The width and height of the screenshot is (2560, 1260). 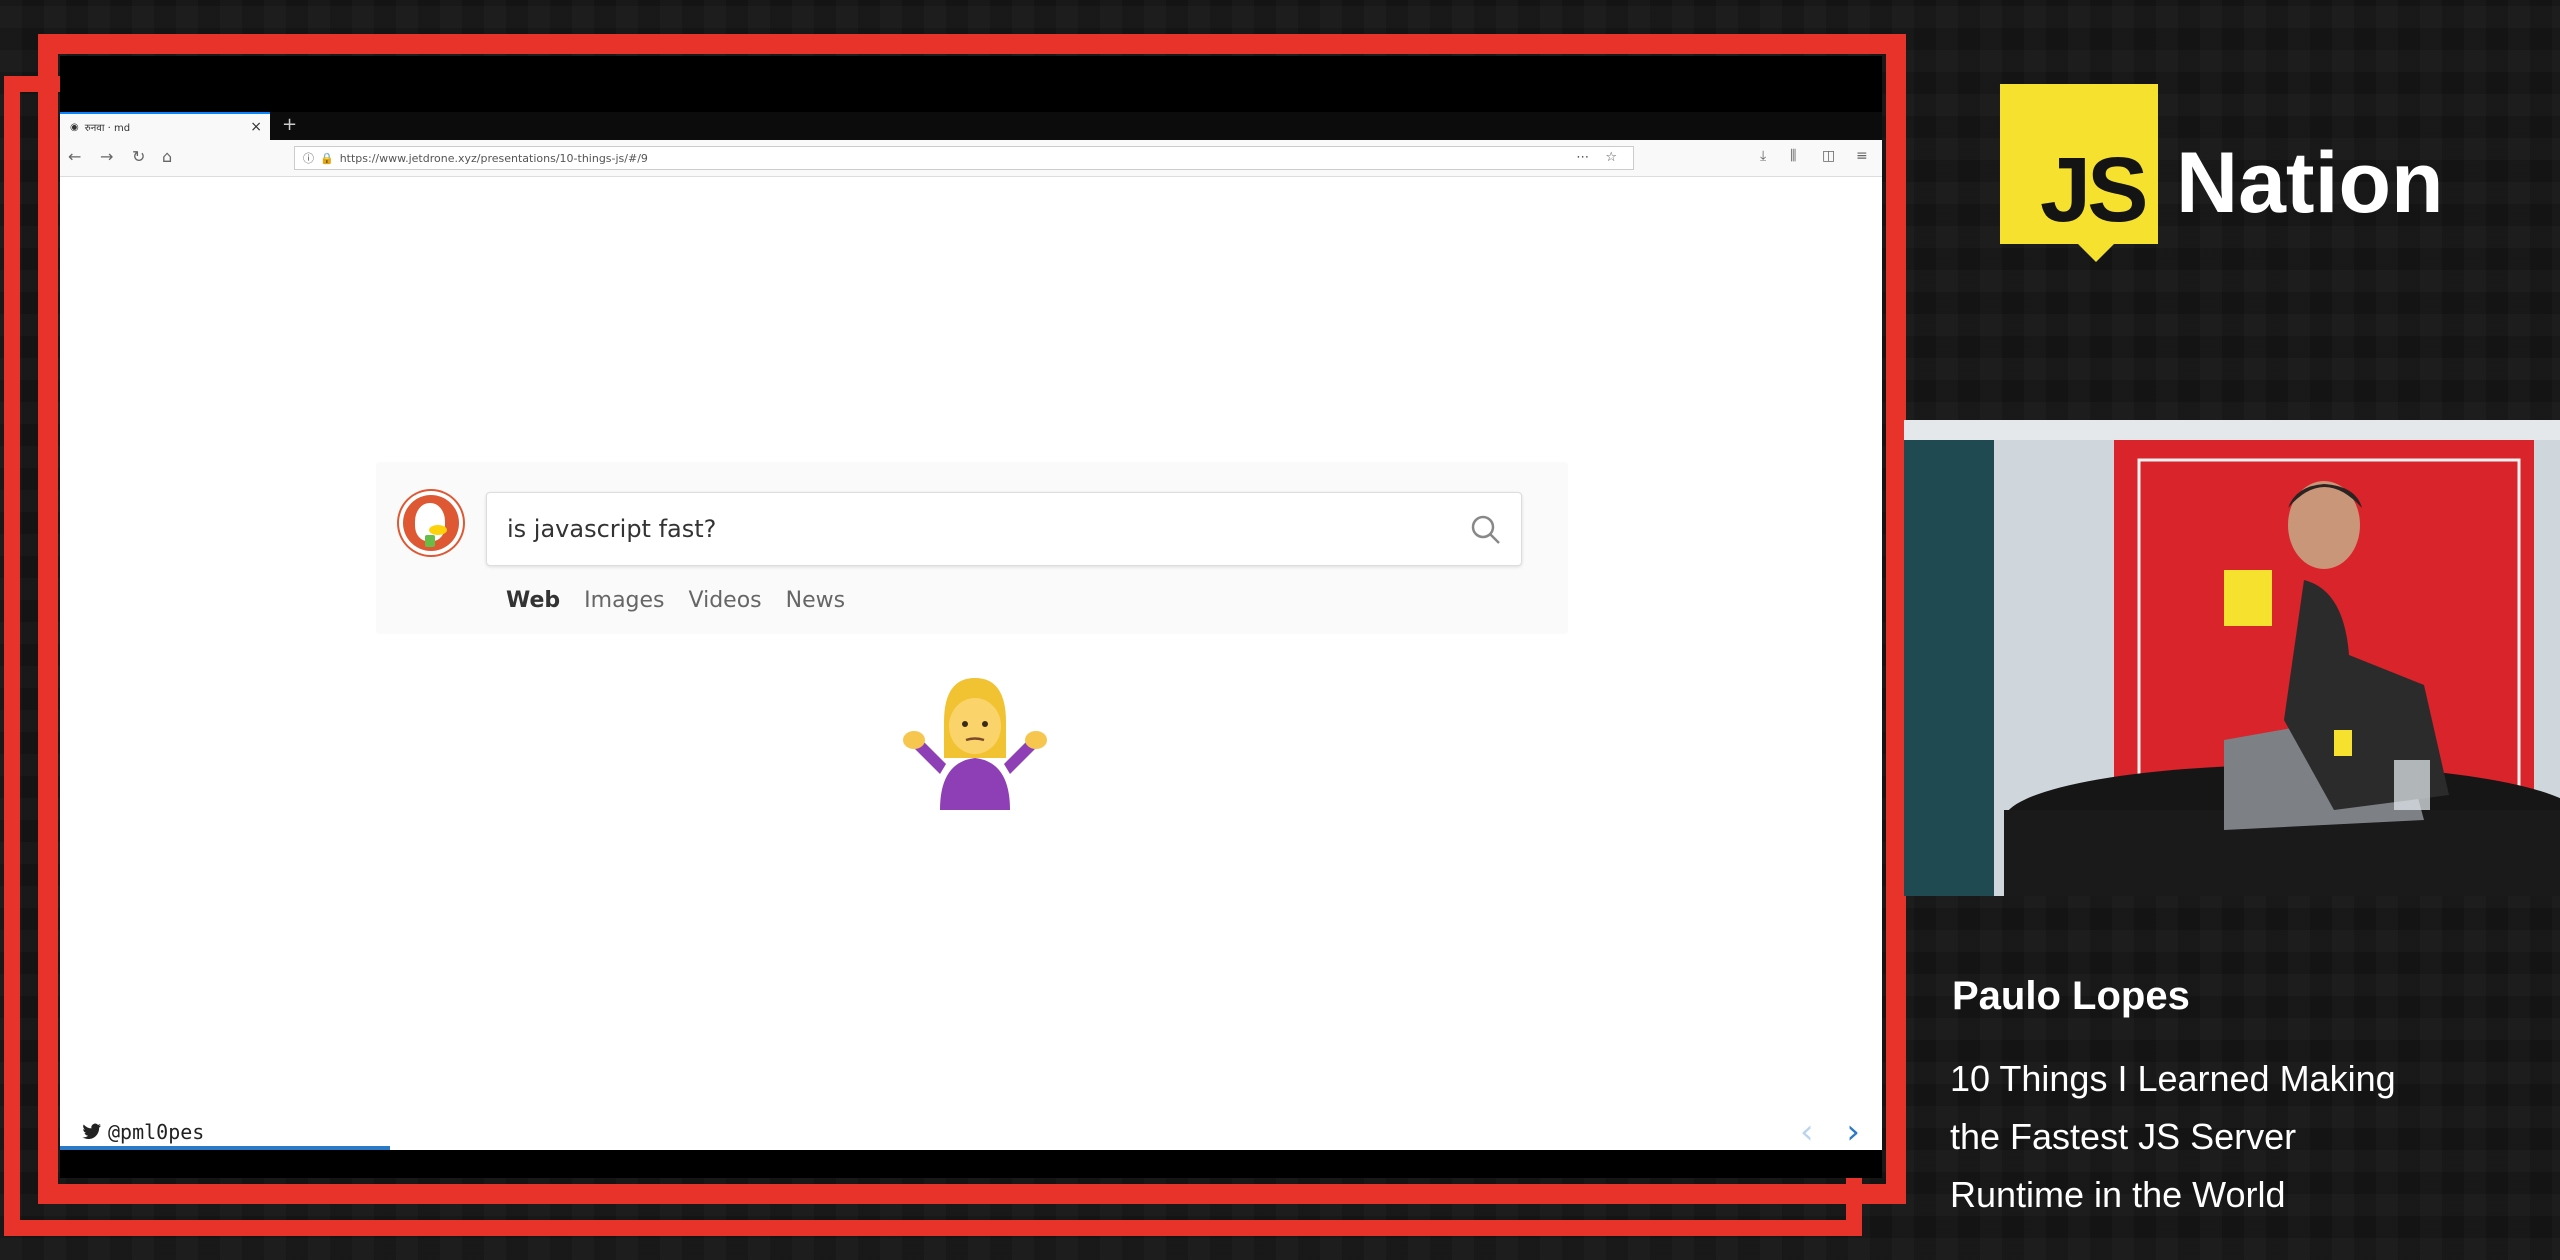 I want to click on new-tab-plus-icon: +, so click(x=289, y=124).